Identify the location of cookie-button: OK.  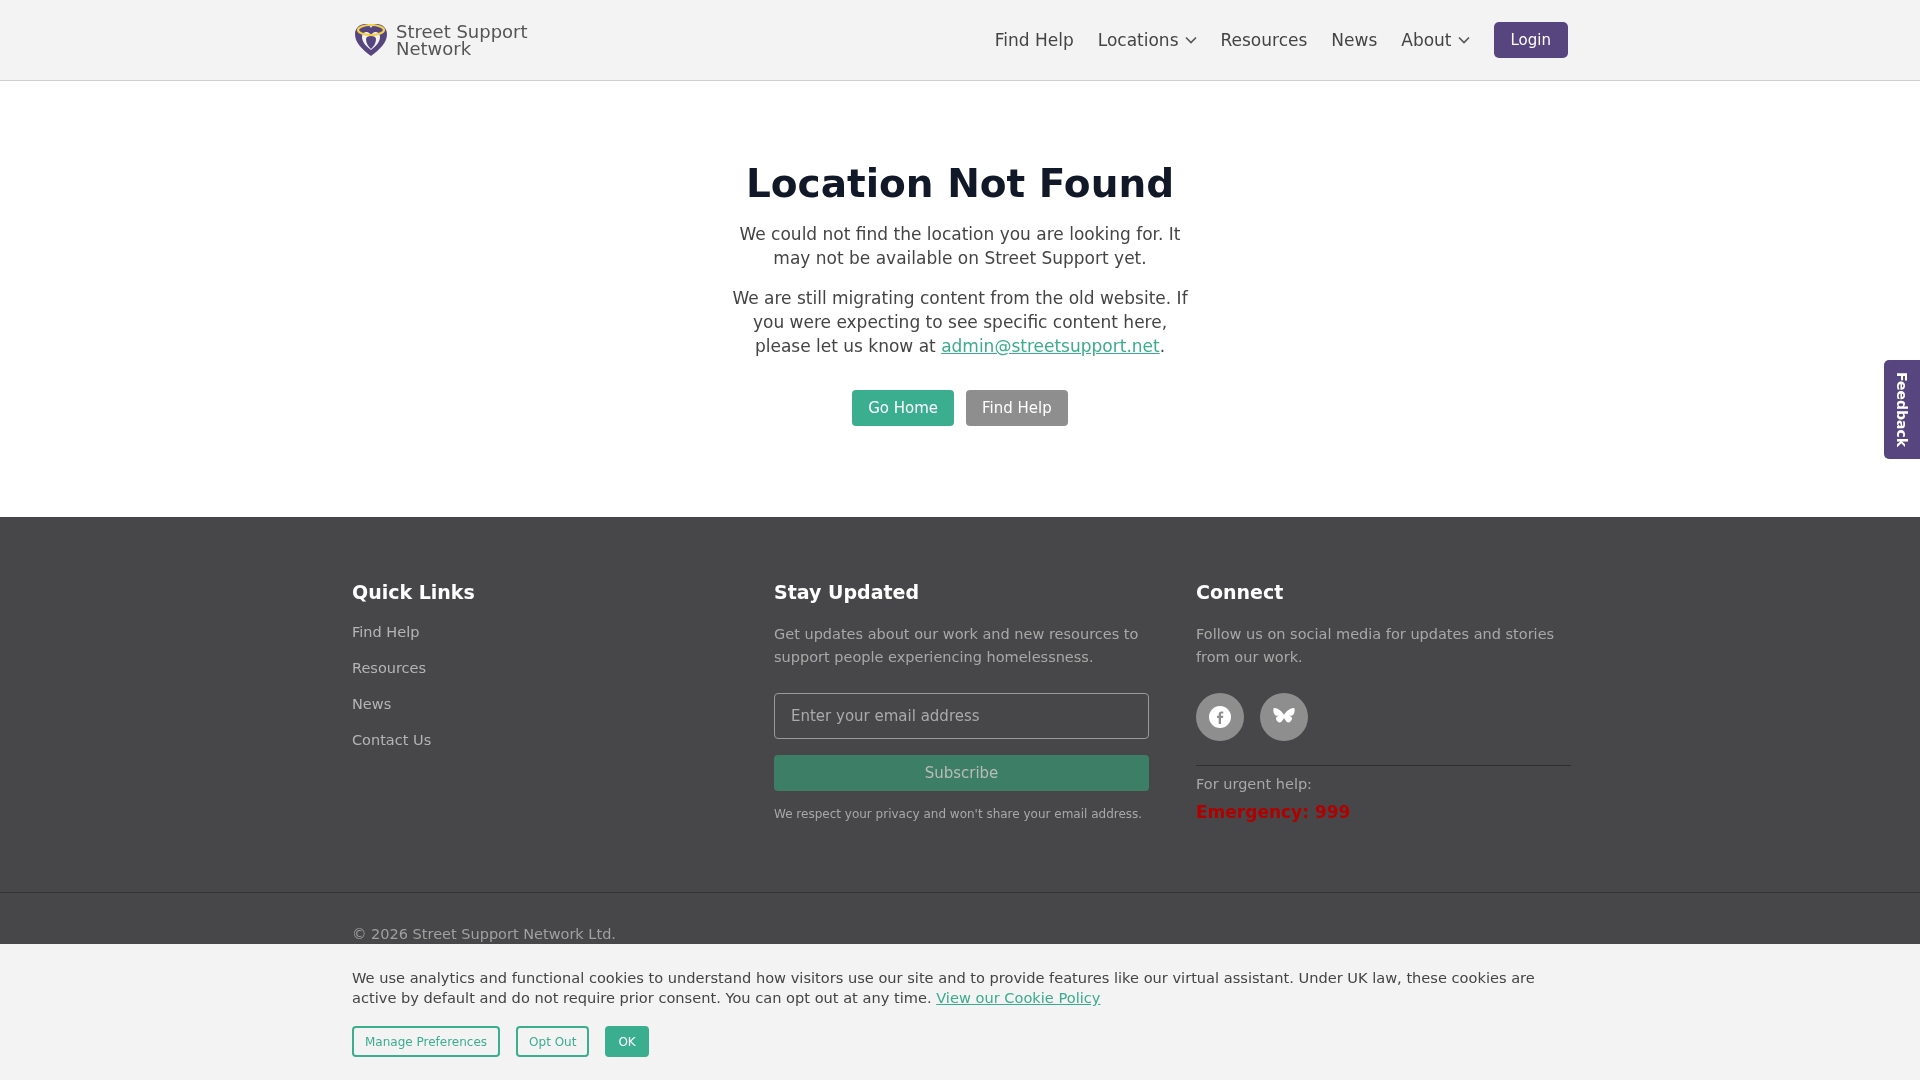
(627, 1041).